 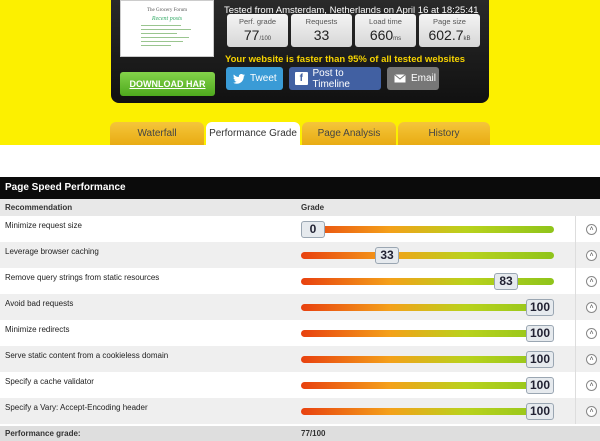 What do you see at coordinates (300, 207) in the screenshot?
I see `table-header: Recommendation Grade` at bounding box center [300, 207].